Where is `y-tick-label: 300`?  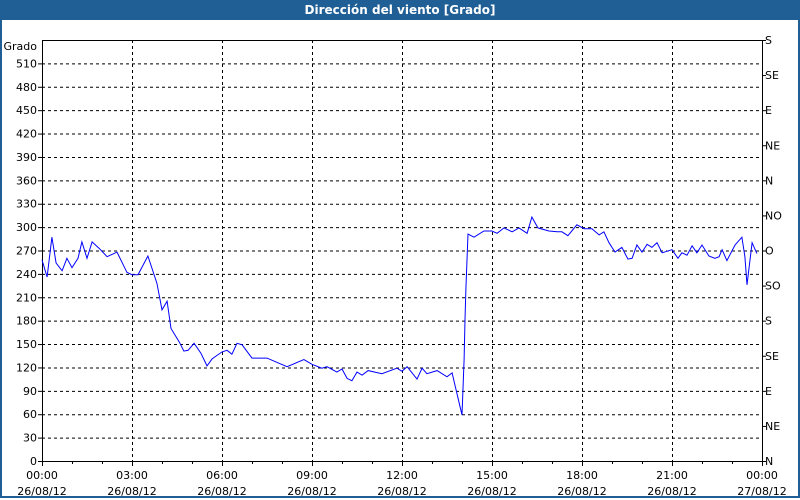 y-tick-label: 300 is located at coordinates (26, 227).